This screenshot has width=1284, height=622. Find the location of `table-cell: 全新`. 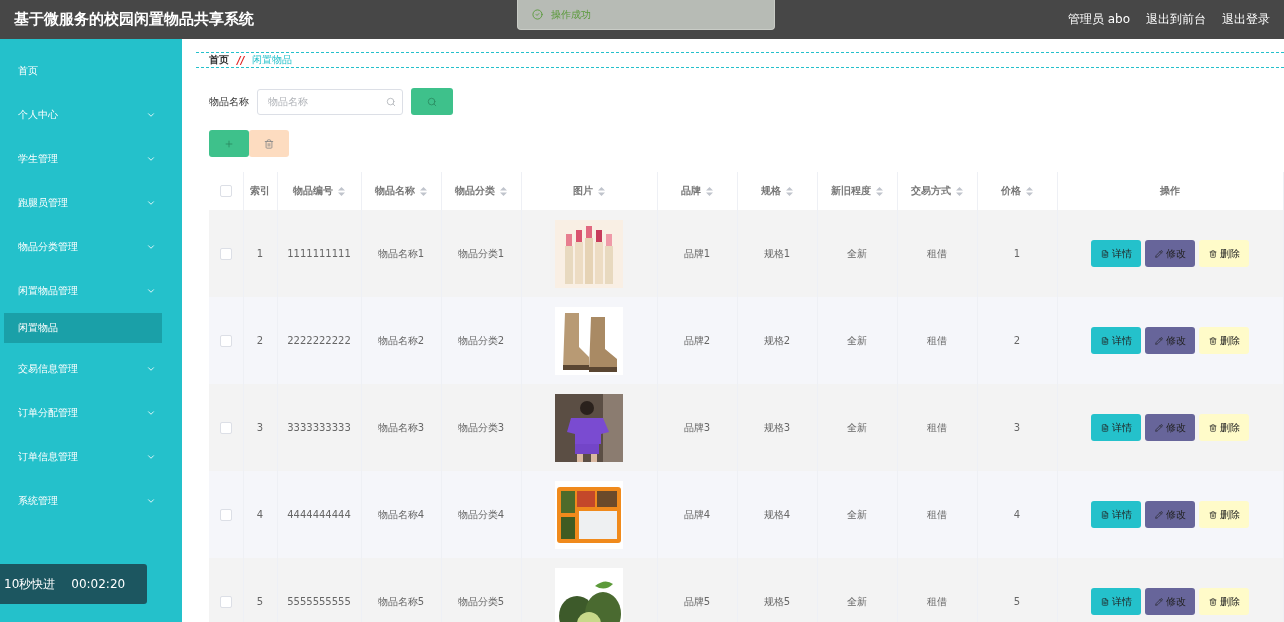

table-cell: 全新 is located at coordinates (857, 590).